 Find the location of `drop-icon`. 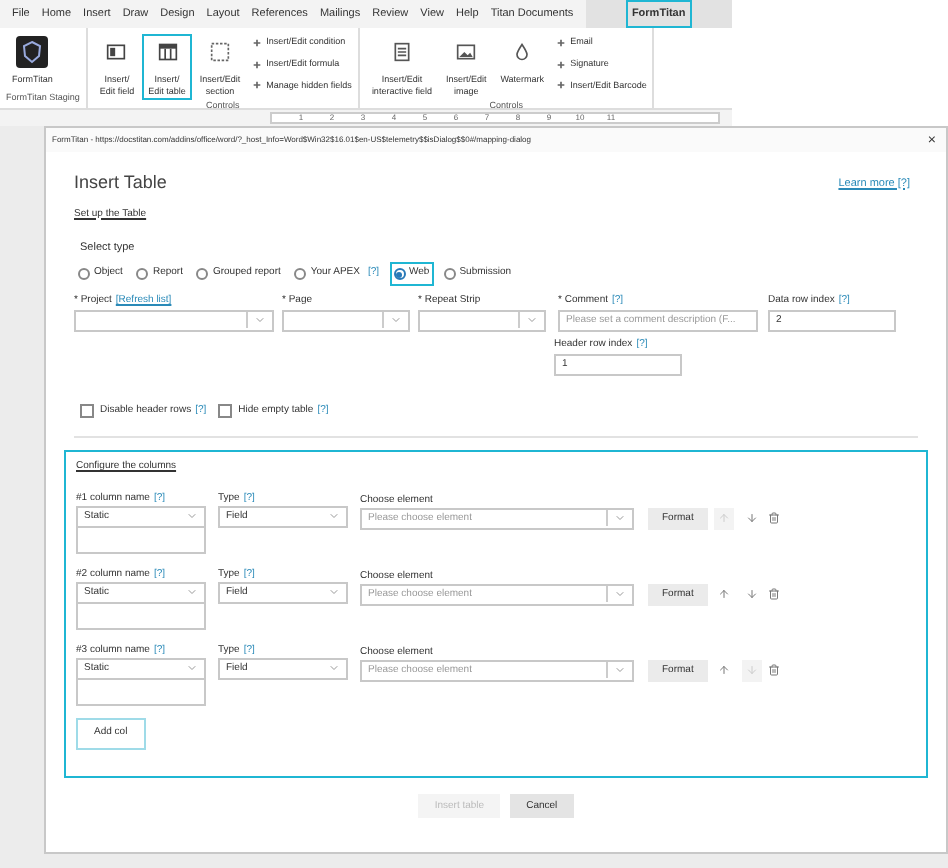

drop-icon is located at coordinates (522, 52).